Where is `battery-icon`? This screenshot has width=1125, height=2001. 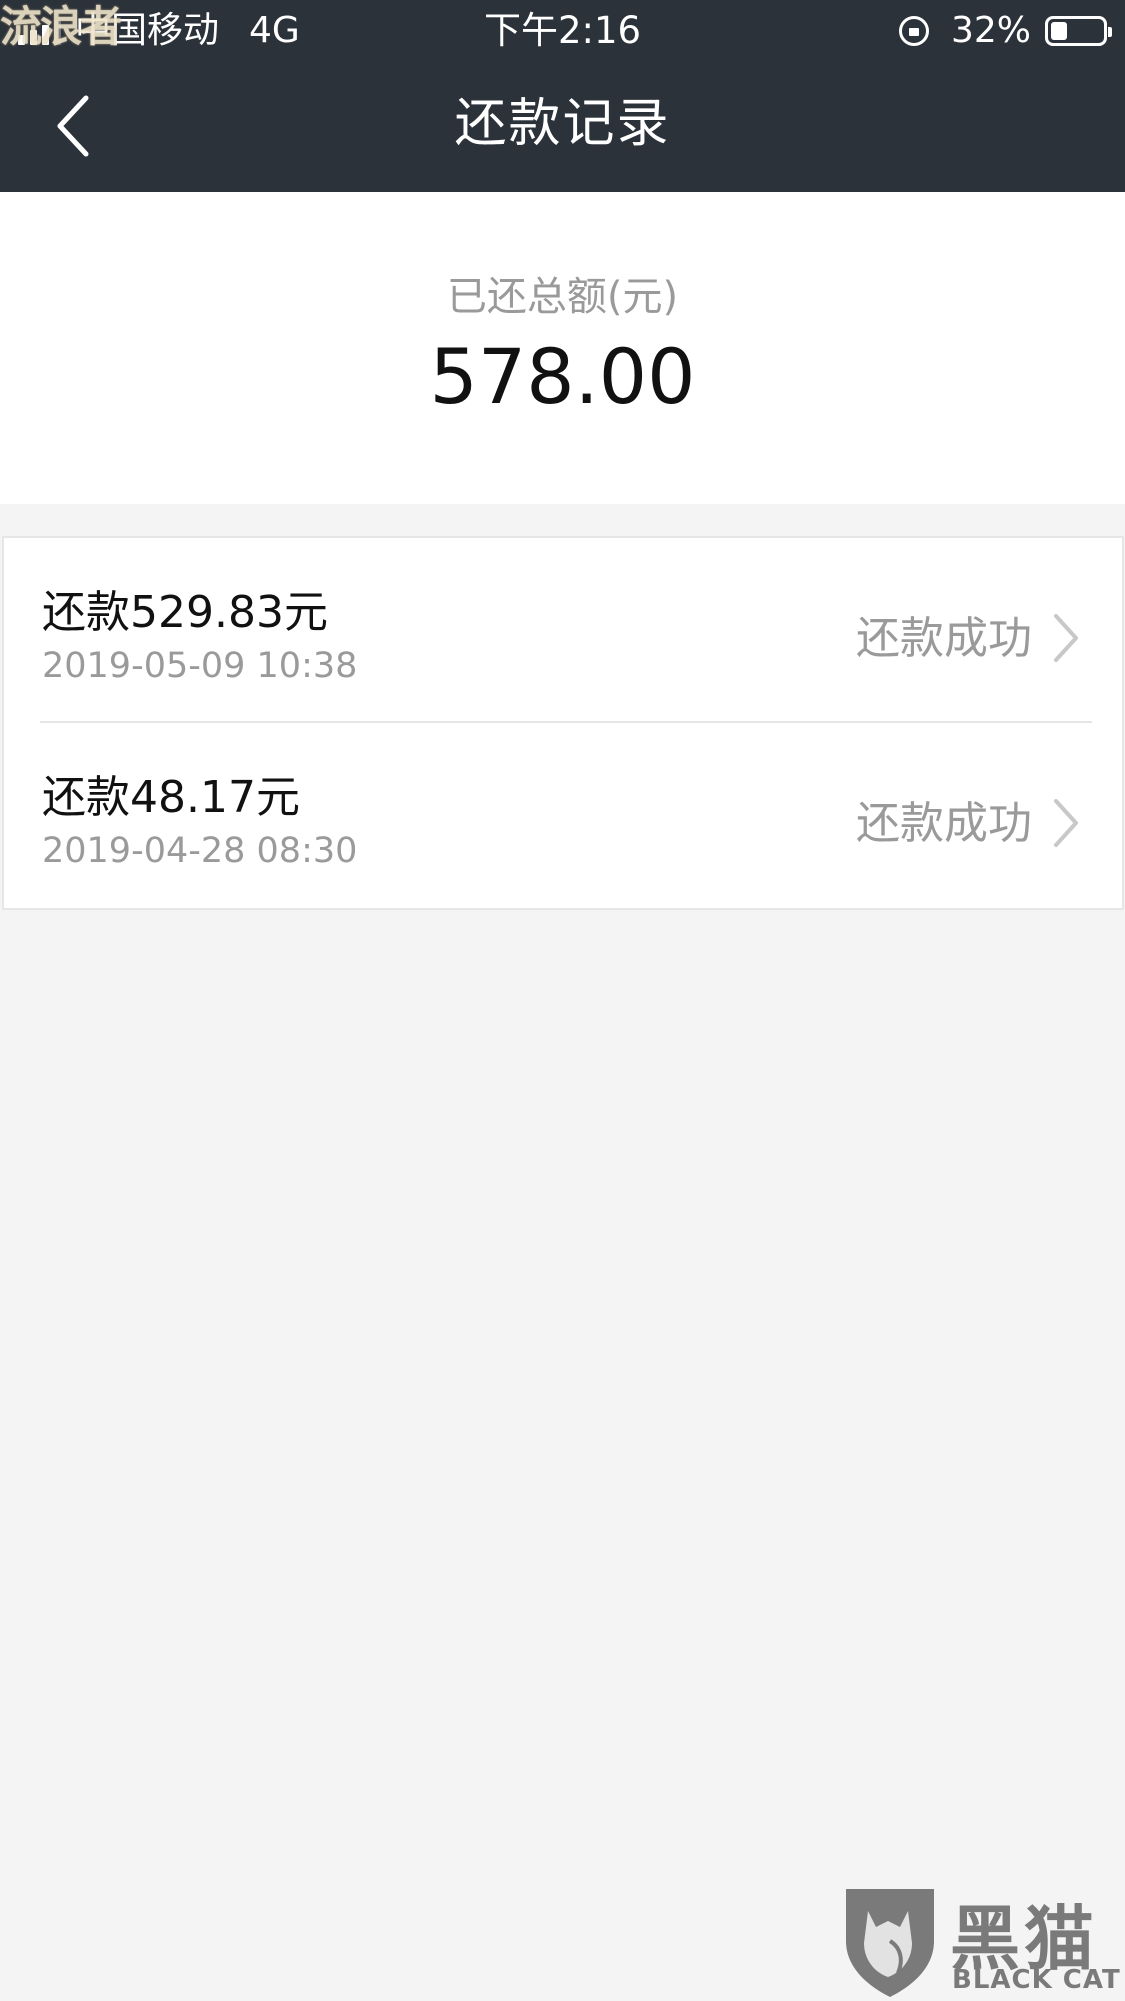 battery-icon is located at coordinates (1078, 31).